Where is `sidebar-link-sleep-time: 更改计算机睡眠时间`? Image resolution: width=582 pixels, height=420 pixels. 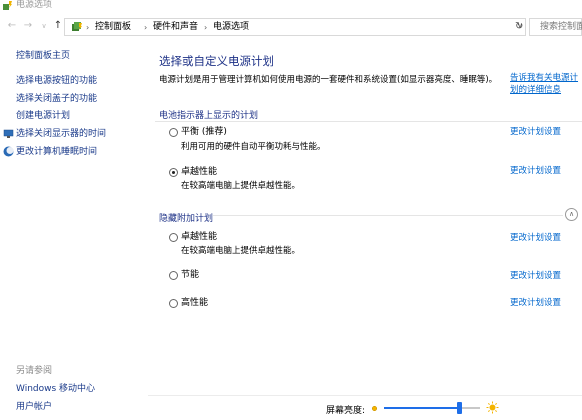 sidebar-link-sleep-time: 更改计算机睡眠时间 is located at coordinates (56, 152).